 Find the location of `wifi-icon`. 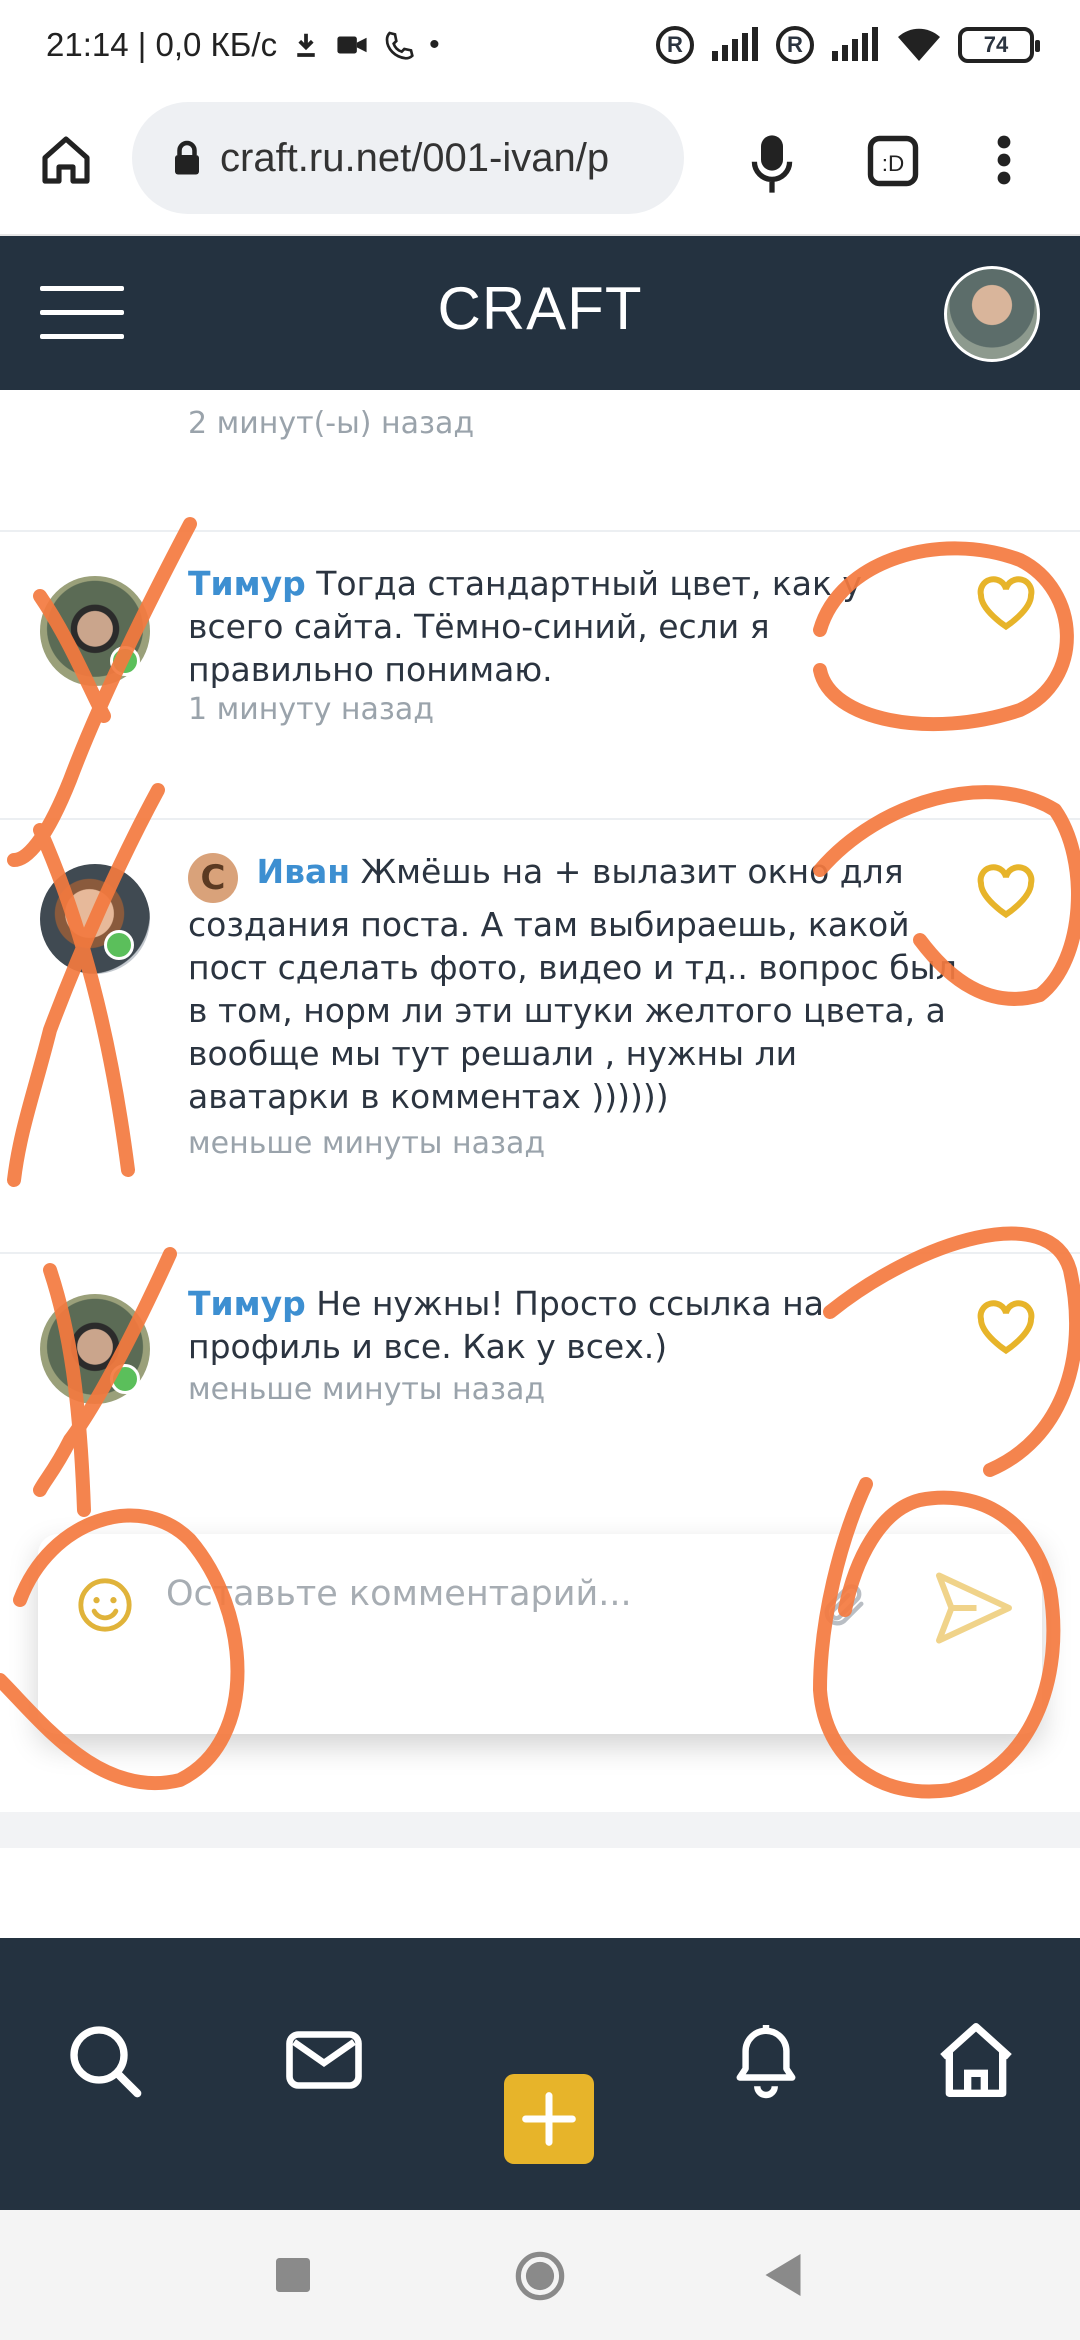

wifi-icon is located at coordinates (919, 44).